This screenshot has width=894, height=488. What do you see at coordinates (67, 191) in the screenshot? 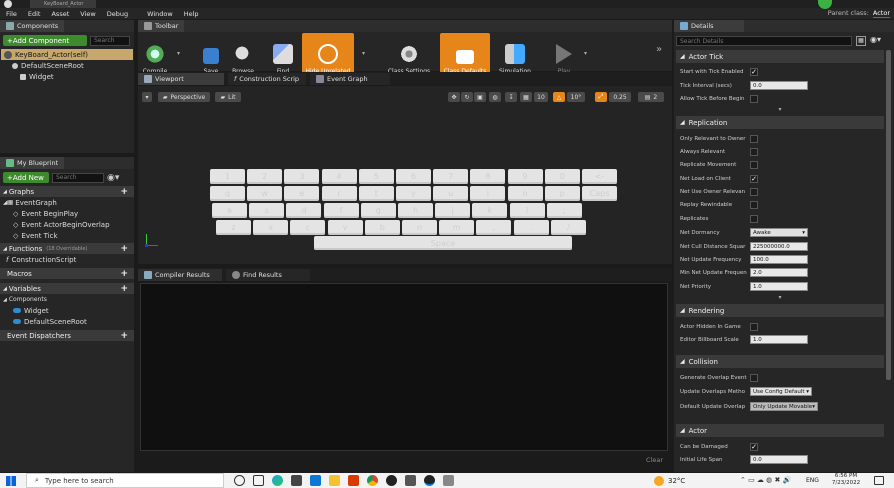
I see `graphs-section: ◢ Graphs +` at bounding box center [67, 191].